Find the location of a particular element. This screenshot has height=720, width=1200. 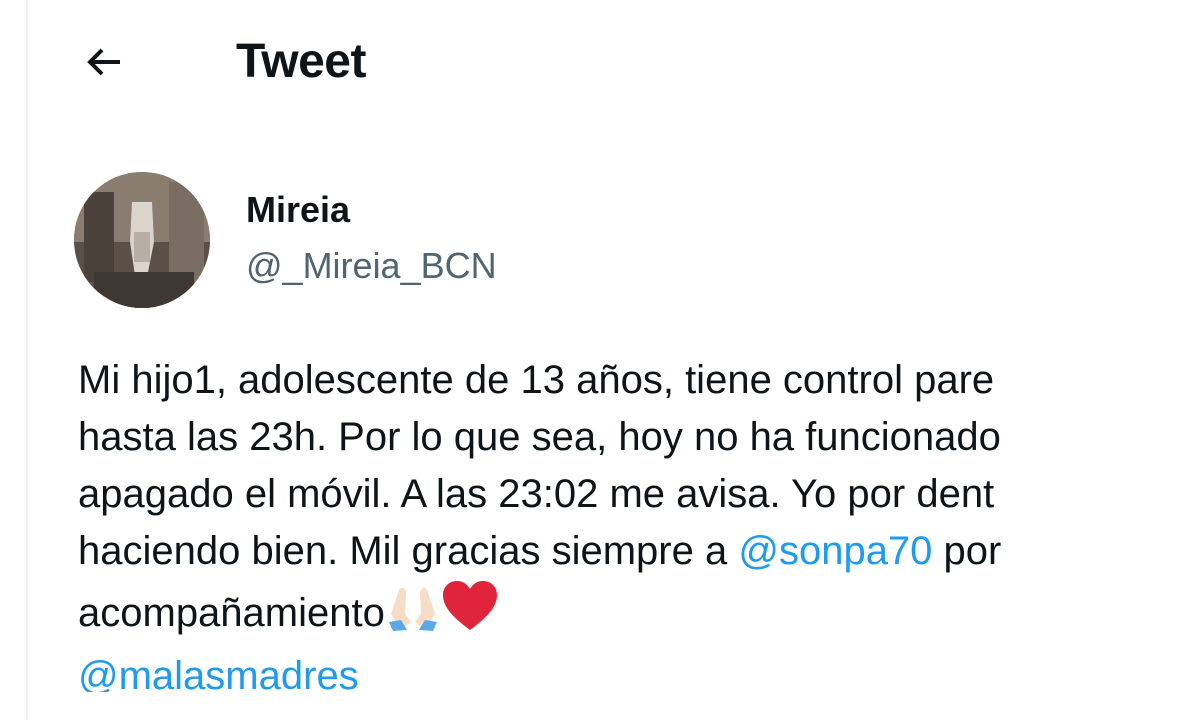

author-display-name: Mireia is located at coordinates (298, 210).